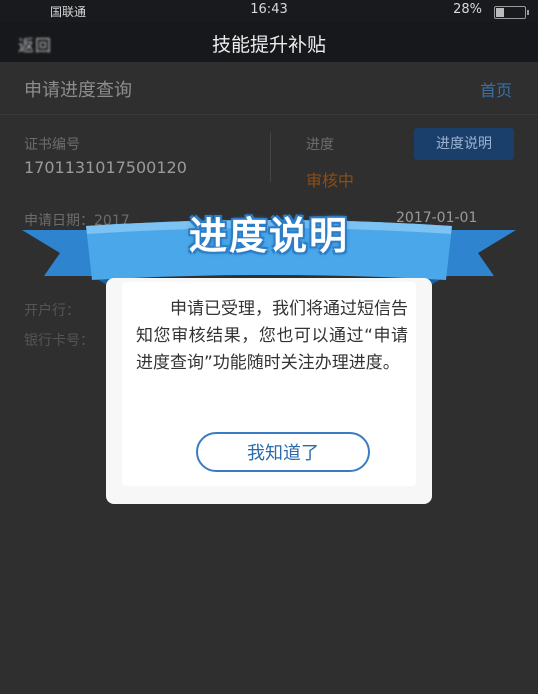 This screenshot has height=694, width=538. I want to click on dialog-title: 进度说明, so click(268, 236).